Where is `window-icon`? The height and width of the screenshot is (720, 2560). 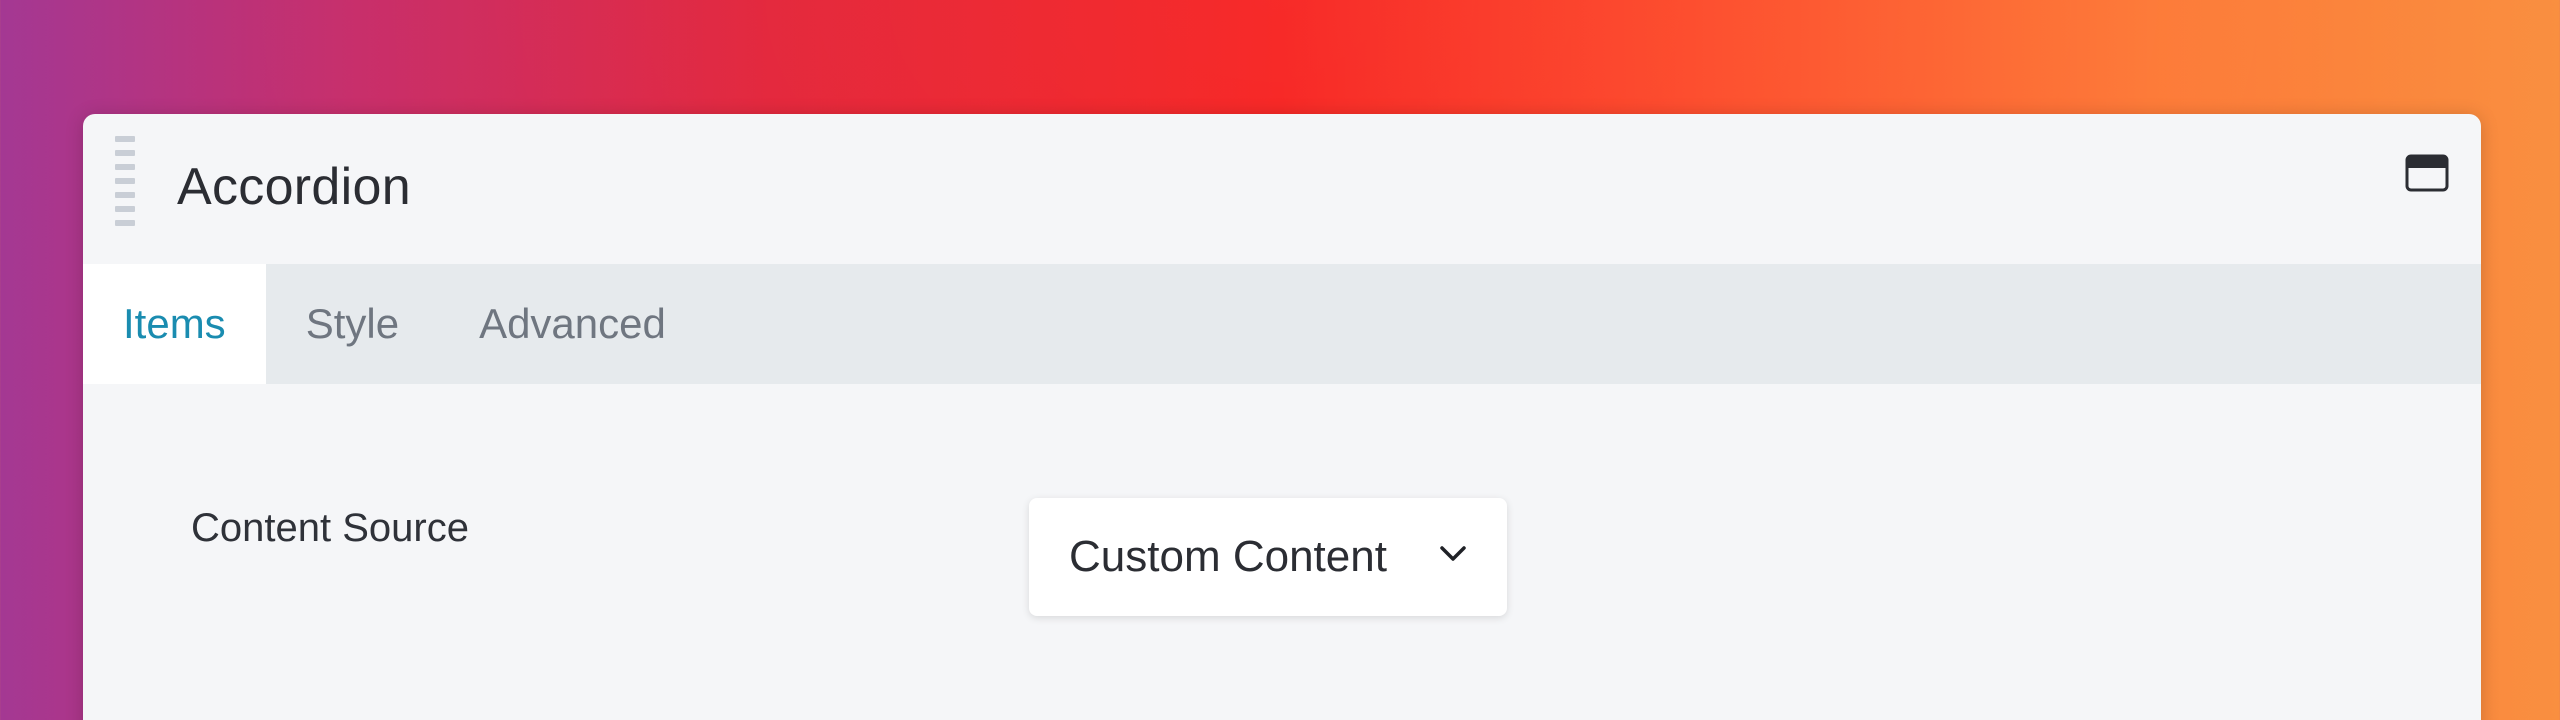
window-icon is located at coordinates (2427, 173).